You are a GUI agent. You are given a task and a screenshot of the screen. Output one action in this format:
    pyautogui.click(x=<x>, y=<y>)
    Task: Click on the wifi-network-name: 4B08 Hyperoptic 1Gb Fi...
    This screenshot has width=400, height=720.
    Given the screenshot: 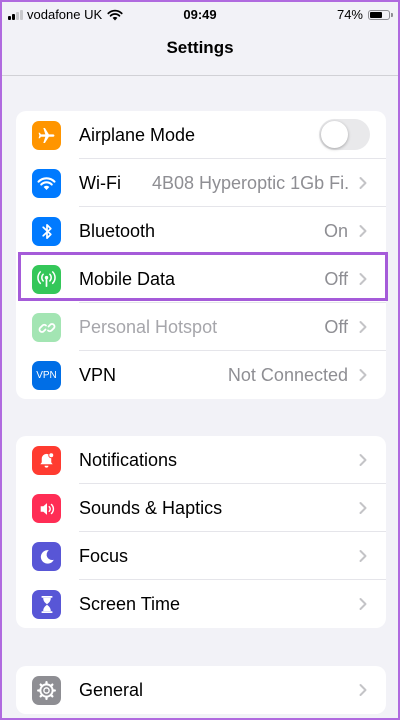 What is the action you would take?
    pyautogui.click(x=250, y=183)
    